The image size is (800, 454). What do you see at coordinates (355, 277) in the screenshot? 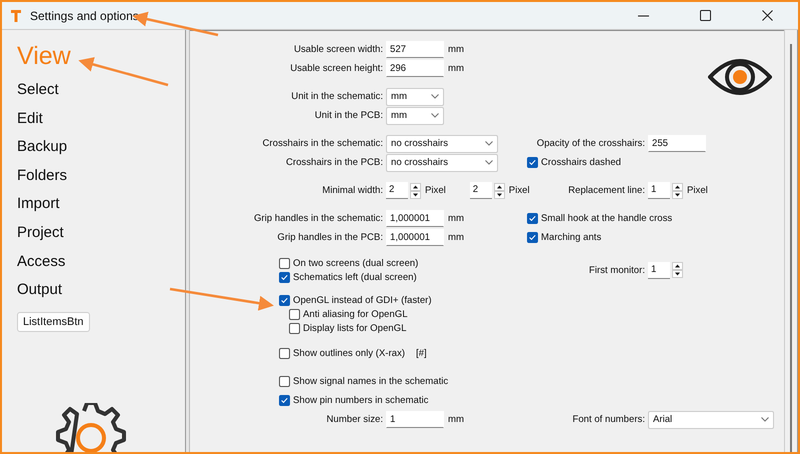
I see `checkbox-label: Schematics left (dual screen)` at bounding box center [355, 277].